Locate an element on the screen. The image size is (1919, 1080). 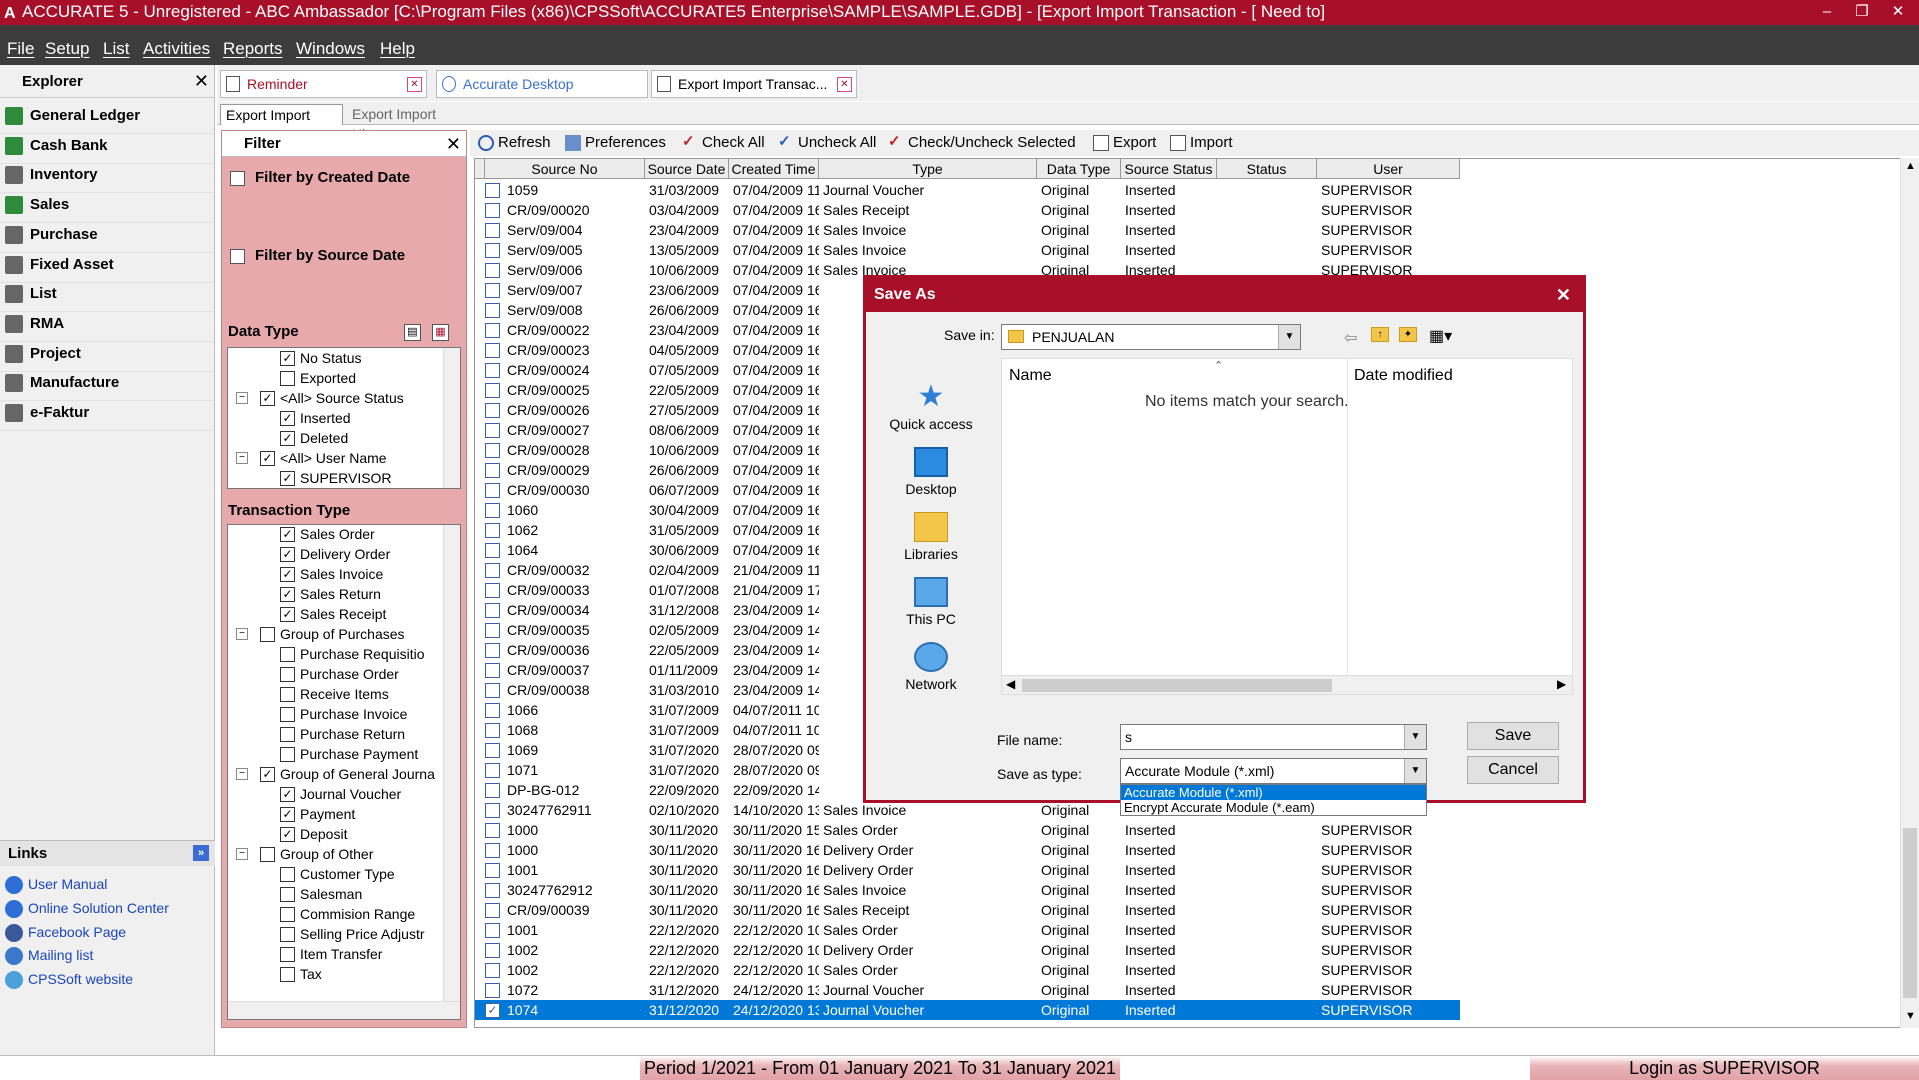
place-quick-access: ★ Quick access is located at coordinates (931, 412).